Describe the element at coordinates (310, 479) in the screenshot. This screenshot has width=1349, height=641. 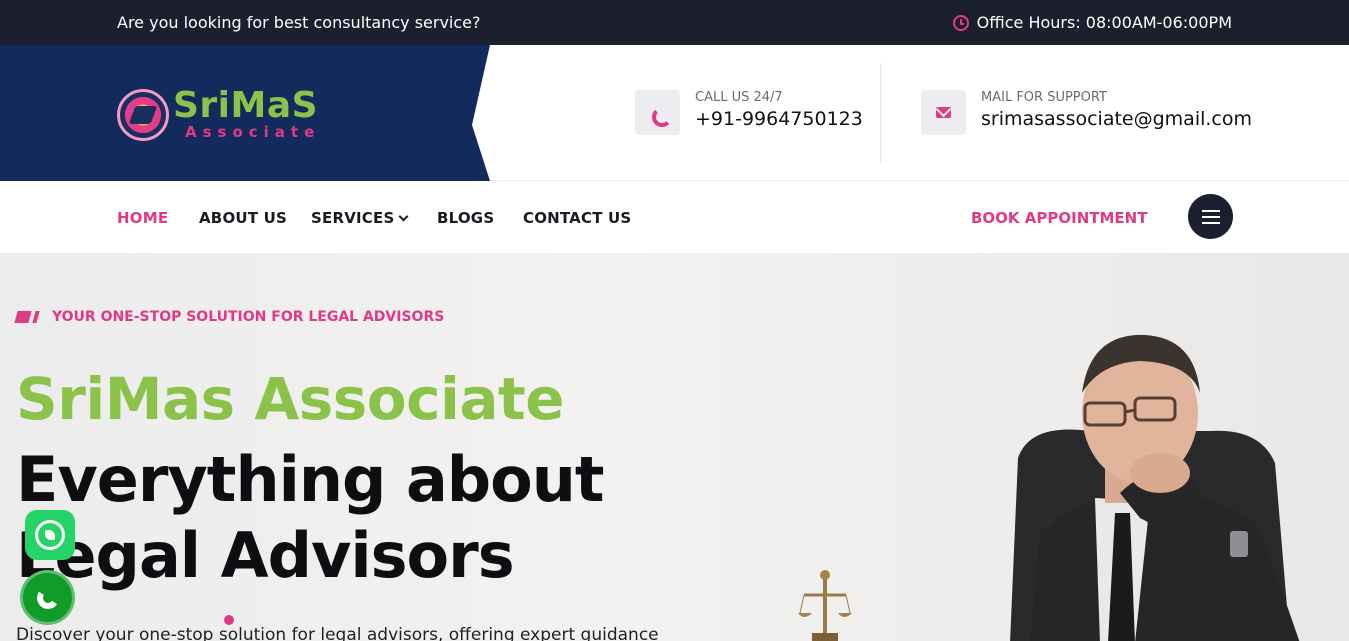
I see `hero-title-line-1: Everything about` at that location.